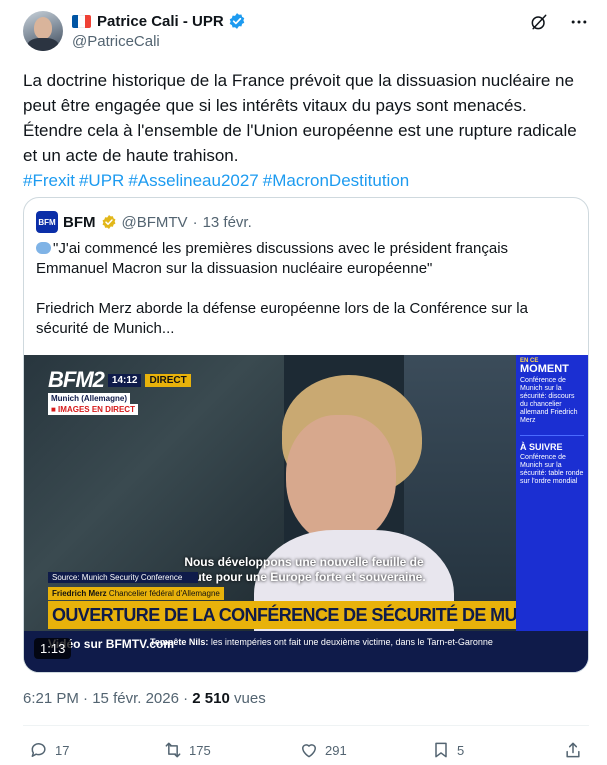 The height and width of the screenshot is (765, 607). What do you see at coordinates (193, 180) in the screenshot?
I see `hashtag-link: #Asselineau2027` at bounding box center [193, 180].